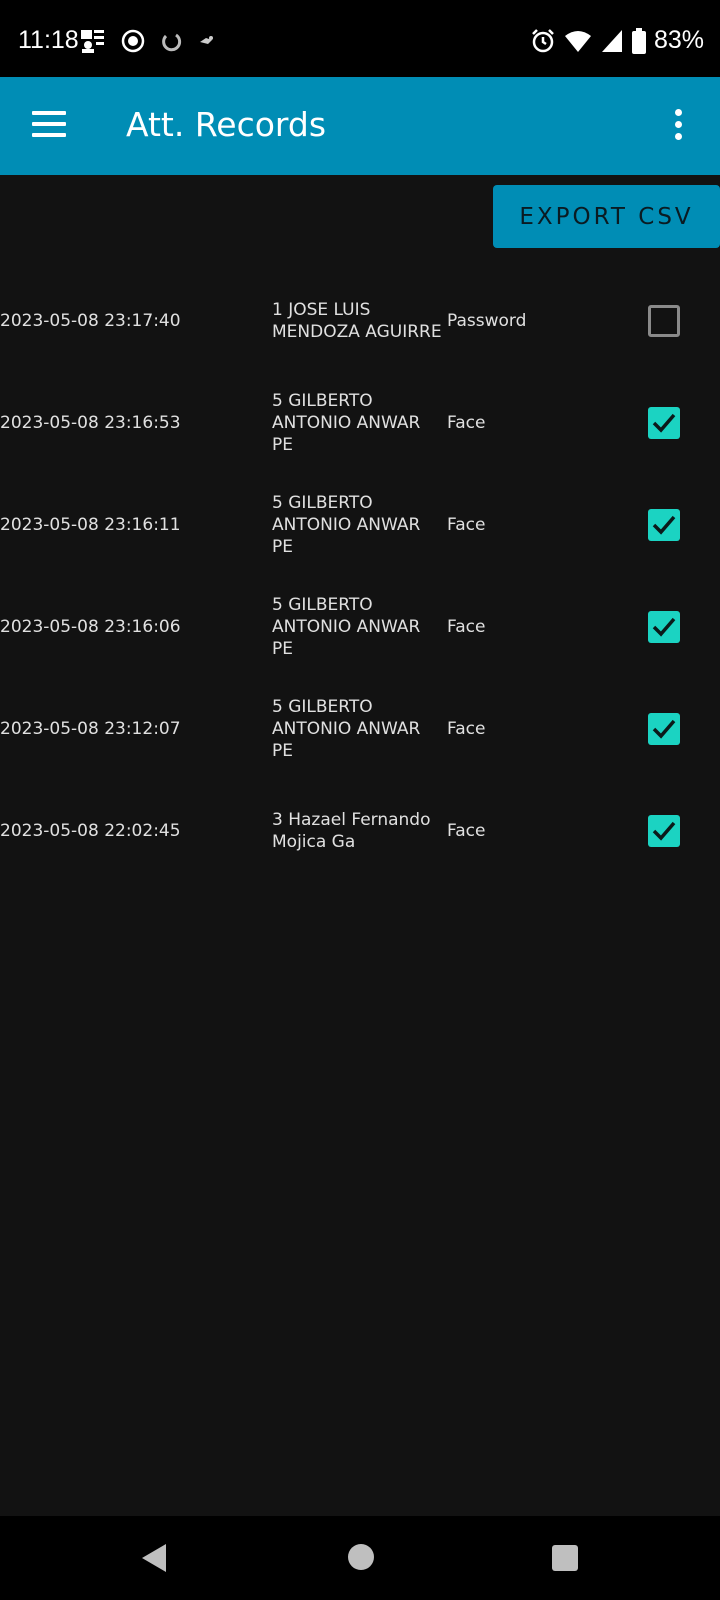  Describe the element at coordinates (149, 41) in the screenshot. I see `status-notification-icons` at that location.